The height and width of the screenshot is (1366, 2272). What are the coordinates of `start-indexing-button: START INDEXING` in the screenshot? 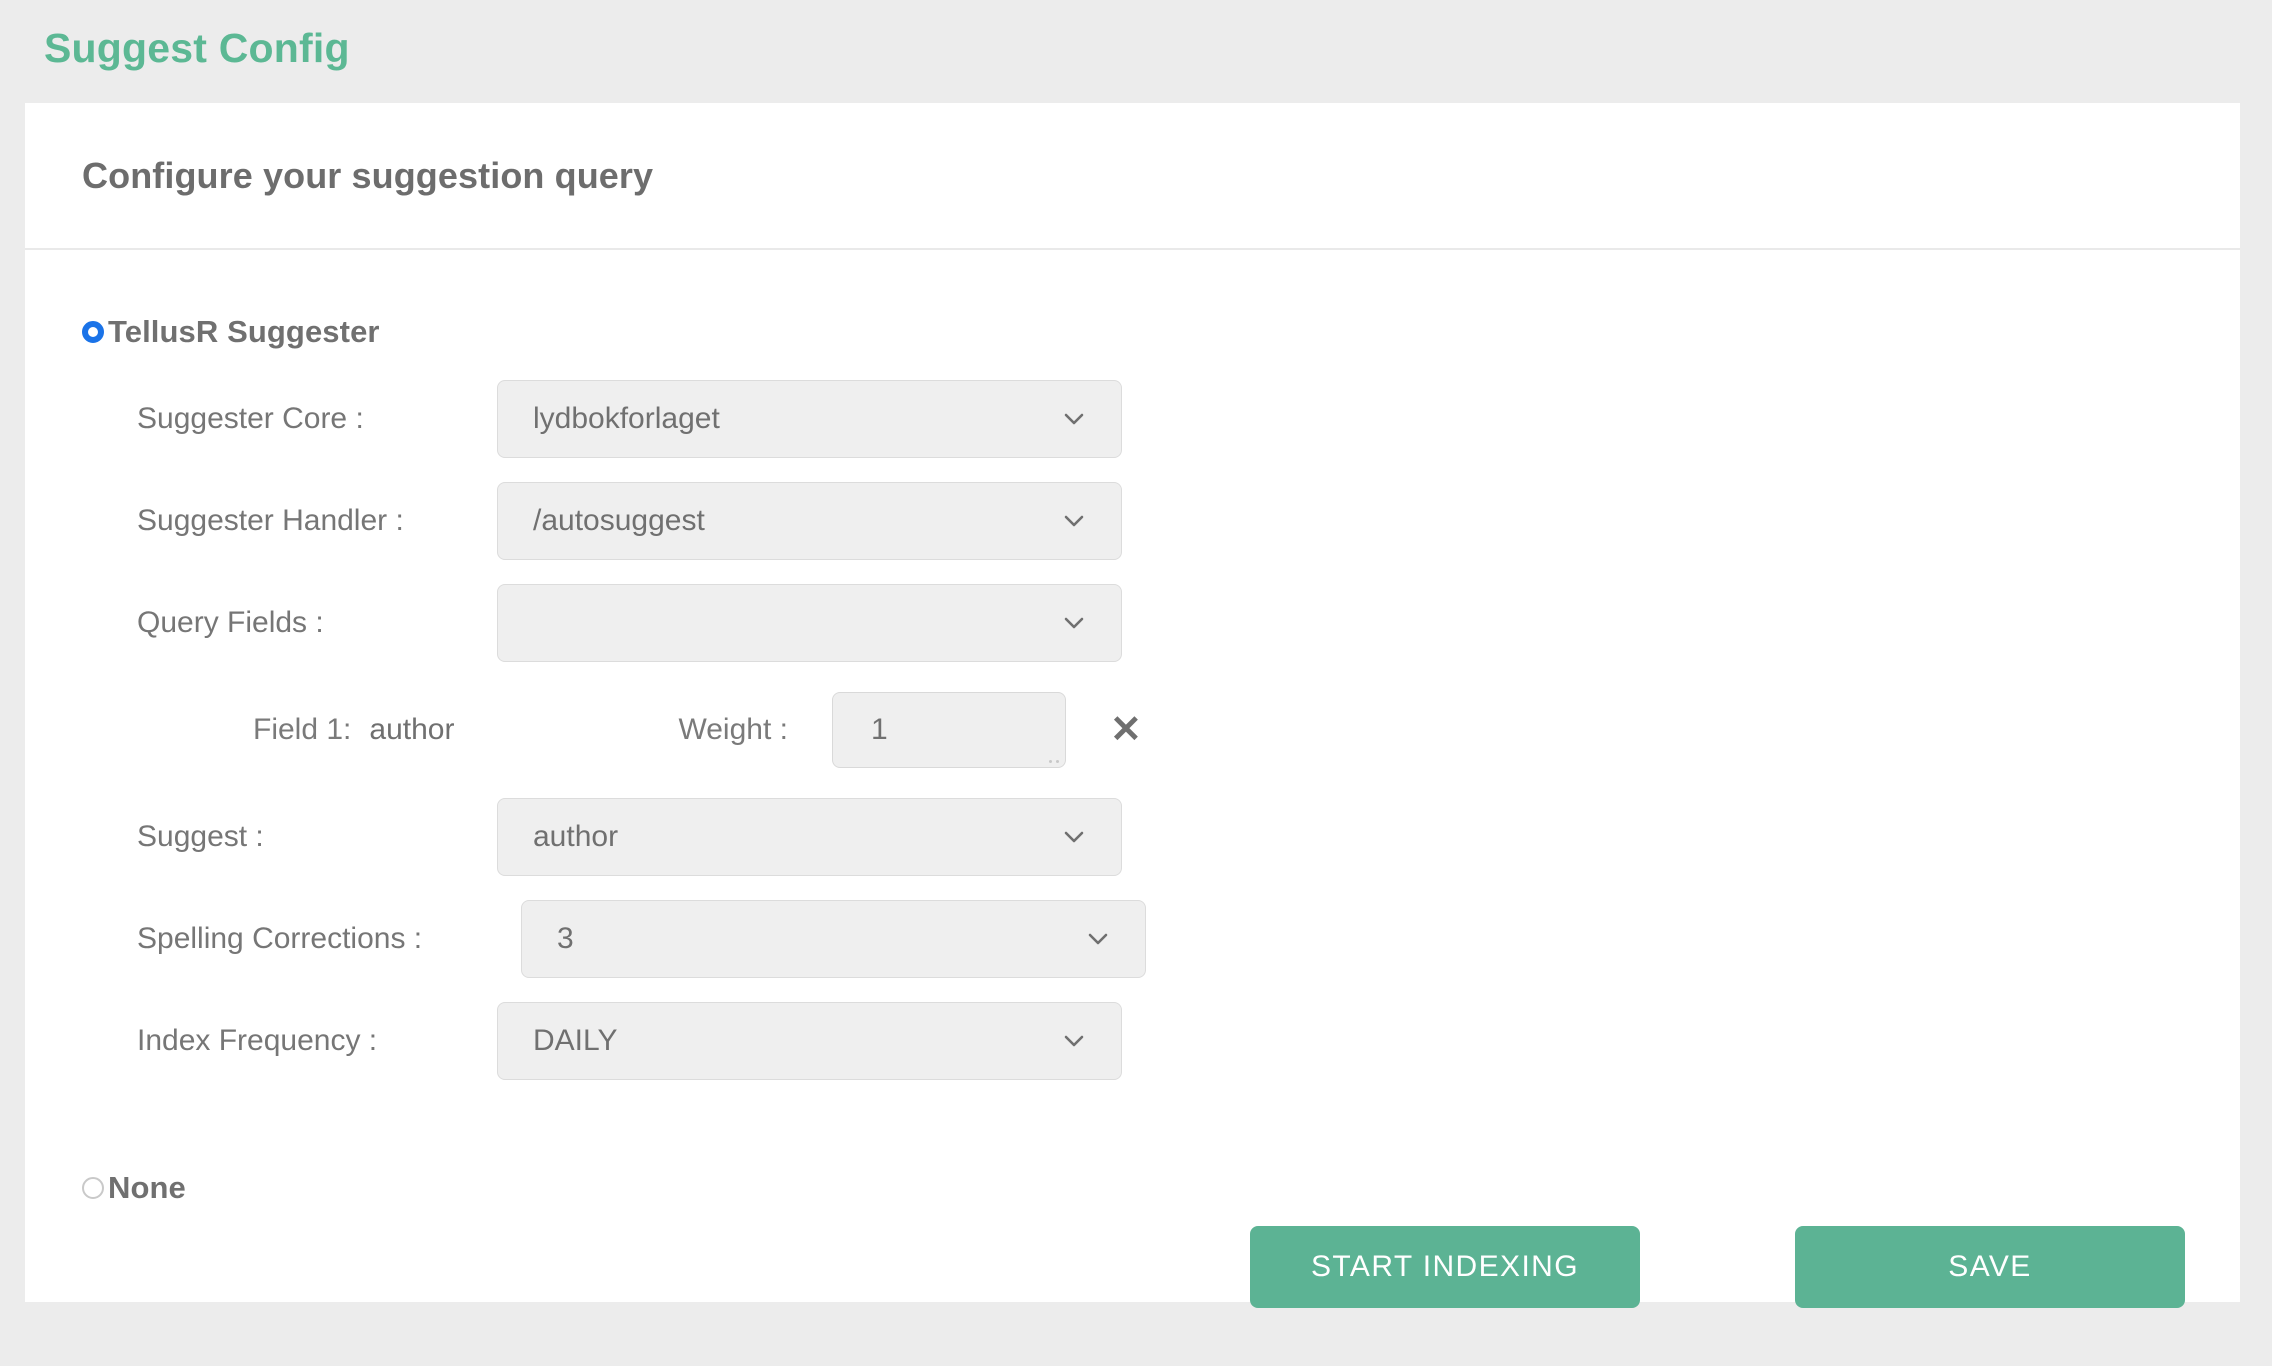 It's located at (1445, 1267).